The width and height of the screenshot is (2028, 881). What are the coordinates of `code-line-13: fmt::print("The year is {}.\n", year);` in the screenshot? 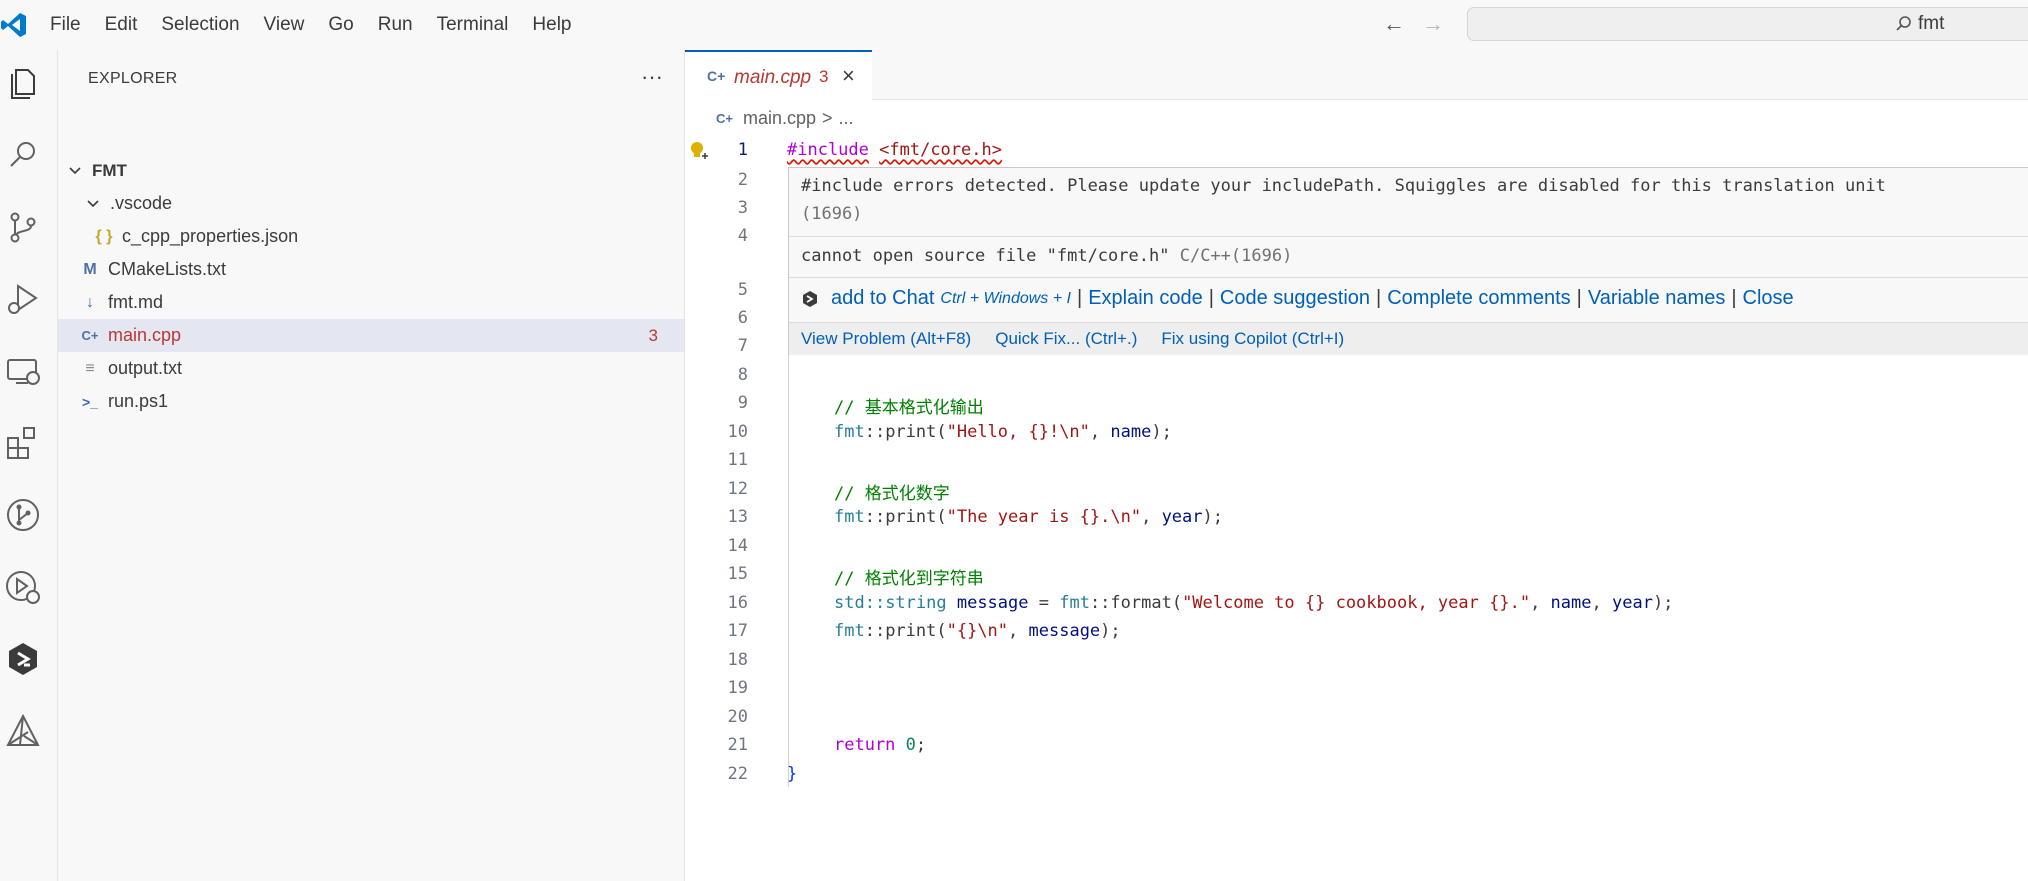 It's located at (1028, 517).